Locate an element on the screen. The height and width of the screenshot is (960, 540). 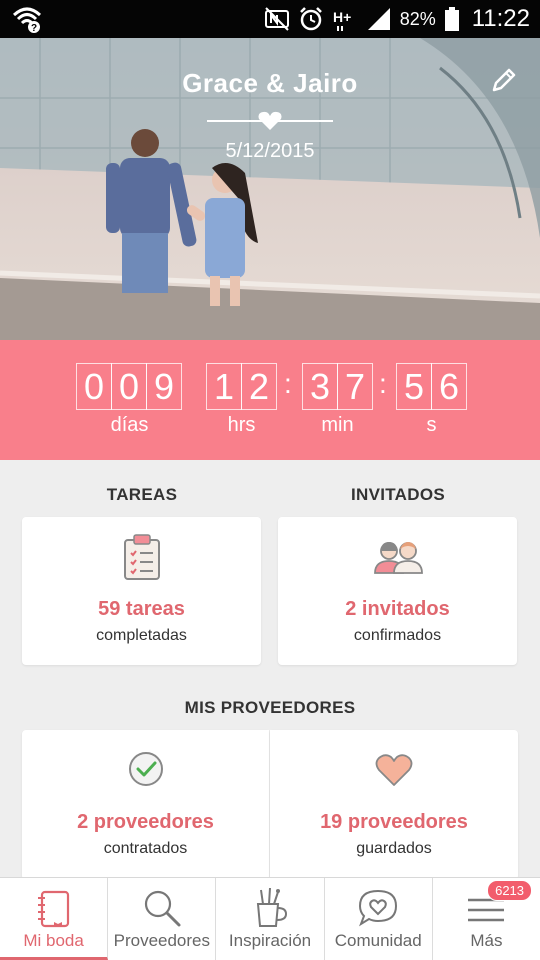
nav-label: Mi boda is located at coordinates (53, 940).